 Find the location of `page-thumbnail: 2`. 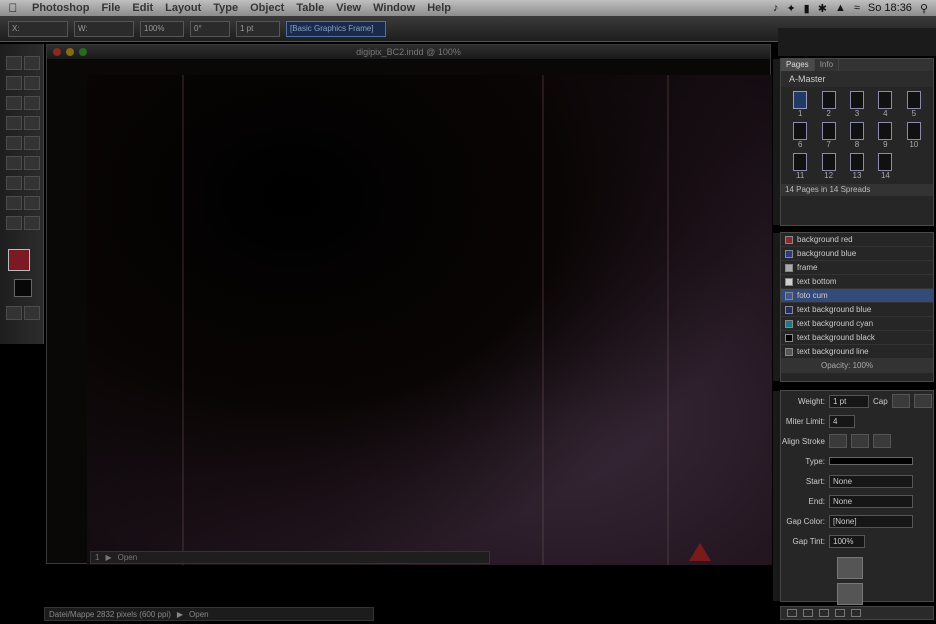

page-thumbnail: 2 is located at coordinates (828, 104).